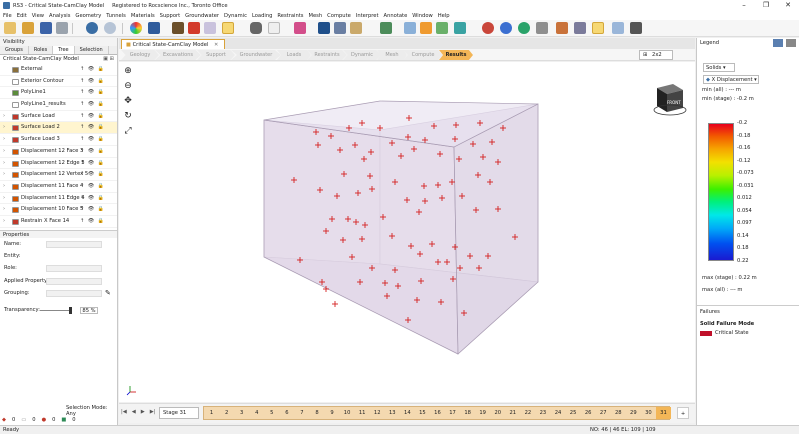  I want to click on workflow-mesh: Mesh, so click(392, 55).